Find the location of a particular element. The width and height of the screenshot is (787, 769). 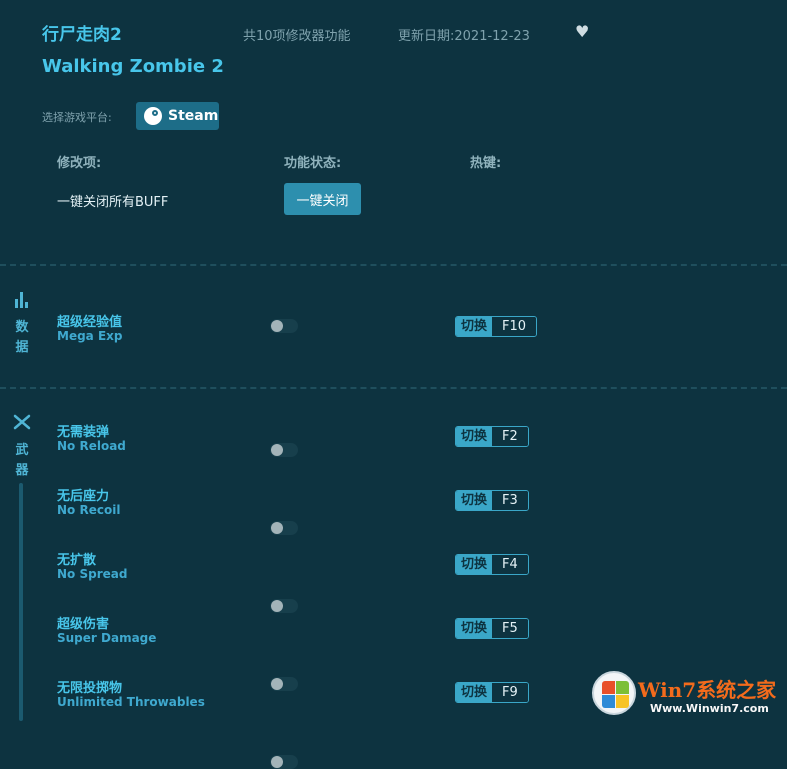

cheat-toggle-super-damage is located at coordinates (284, 684).